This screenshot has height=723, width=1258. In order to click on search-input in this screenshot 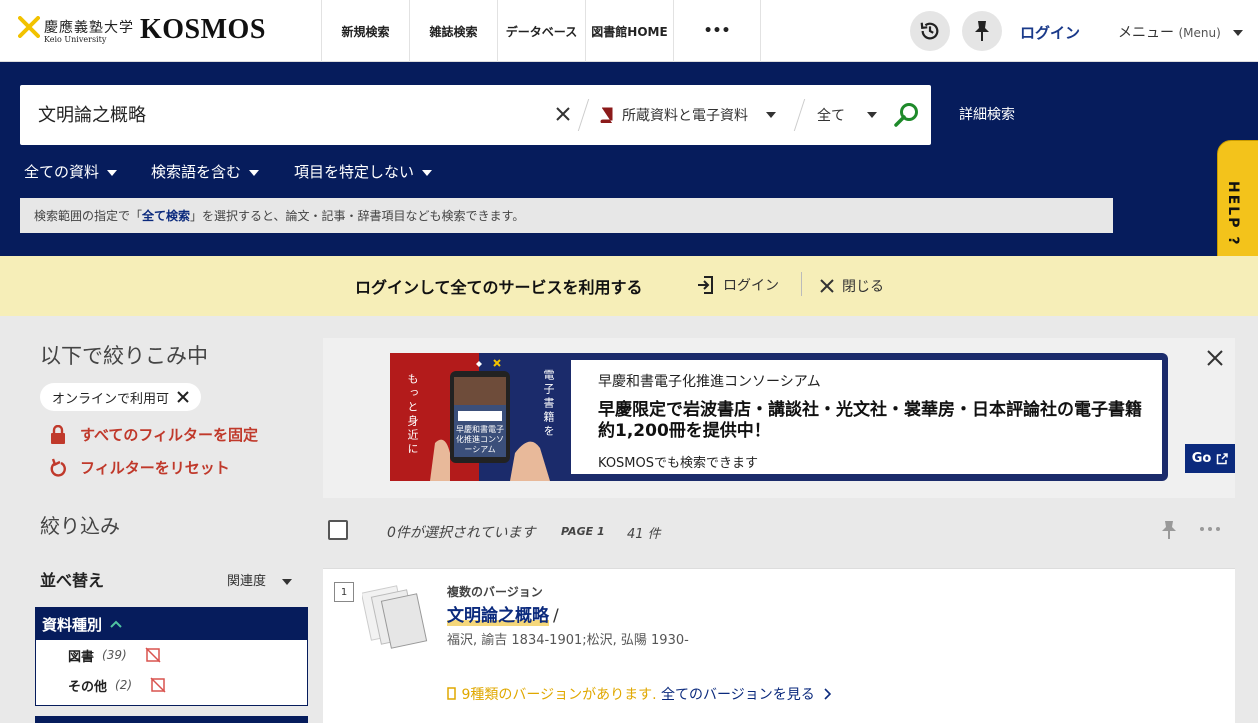, I will do `click(288, 114)`.